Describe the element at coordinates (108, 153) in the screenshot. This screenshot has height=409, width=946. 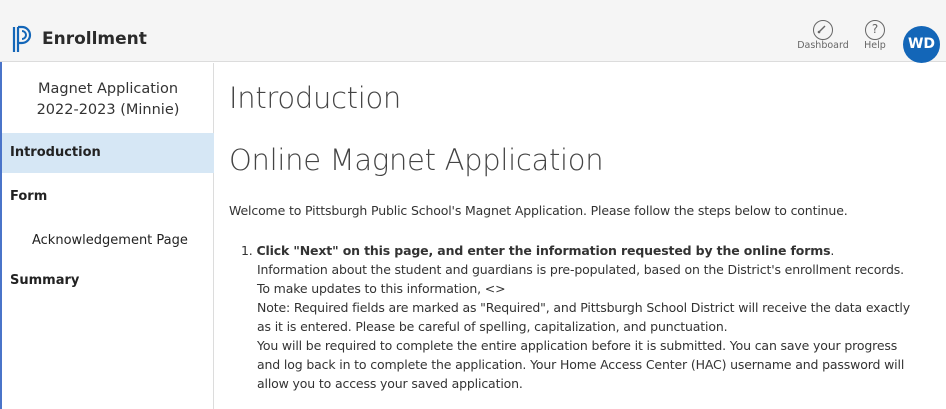
I see `sidebar-item-introduction: Introduction` at that location.